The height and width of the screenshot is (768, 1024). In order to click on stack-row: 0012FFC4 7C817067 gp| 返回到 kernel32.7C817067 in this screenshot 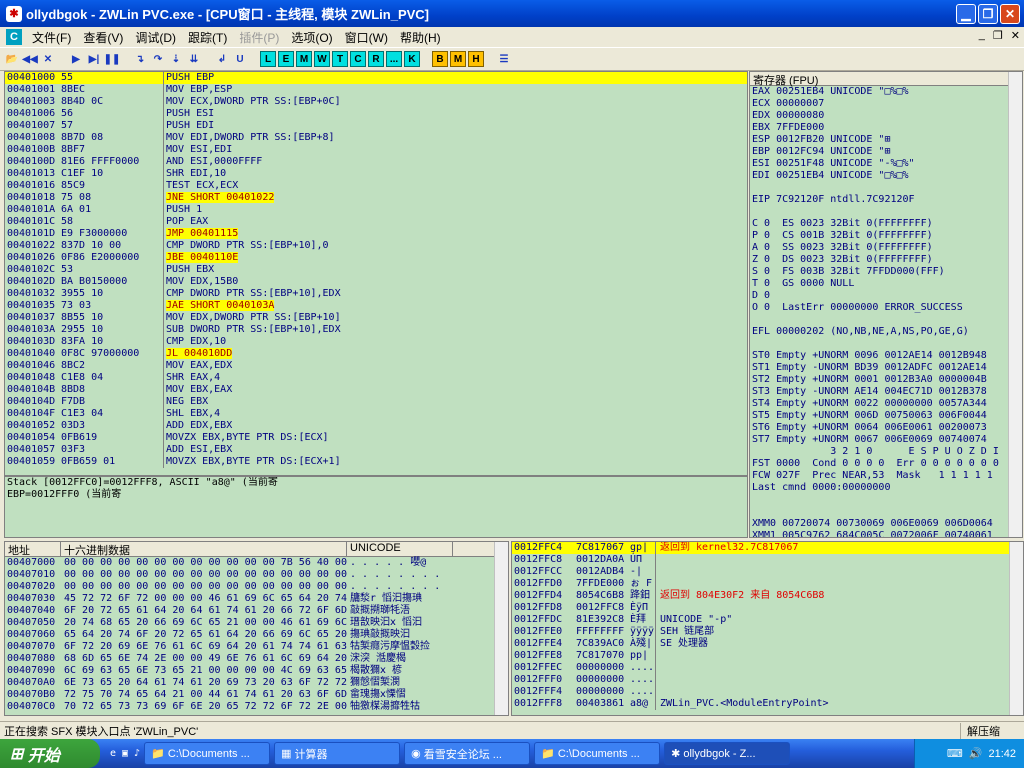, I will do `click(767, 548)`.